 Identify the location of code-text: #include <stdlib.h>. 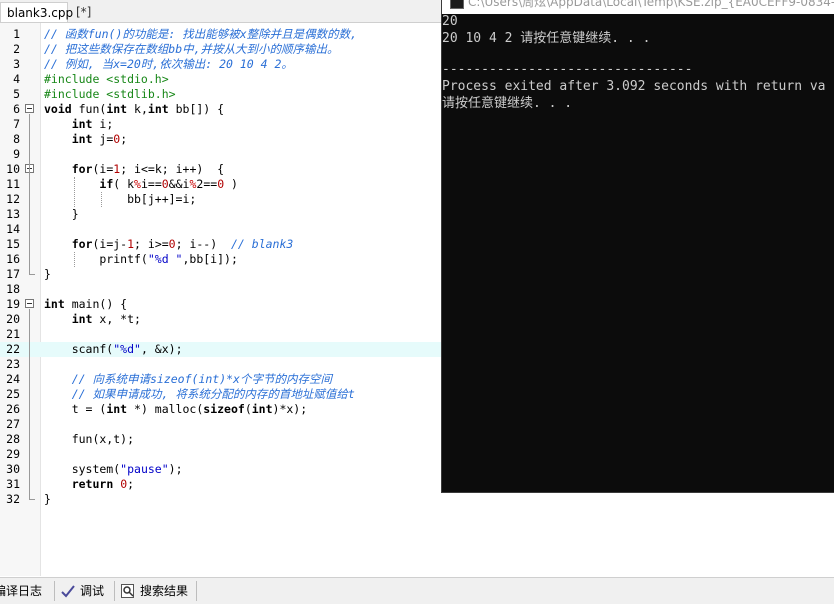
(110, 94).